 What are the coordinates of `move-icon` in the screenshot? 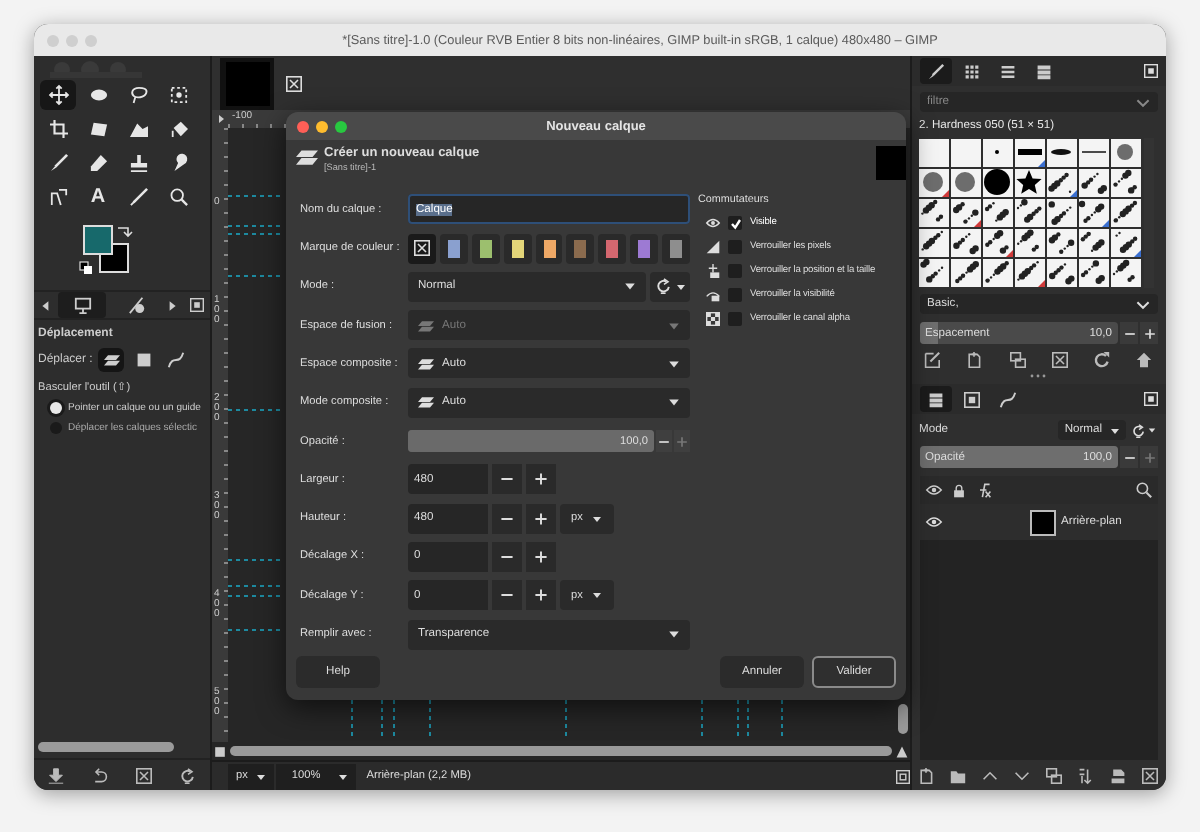 It's located at (58, 95).